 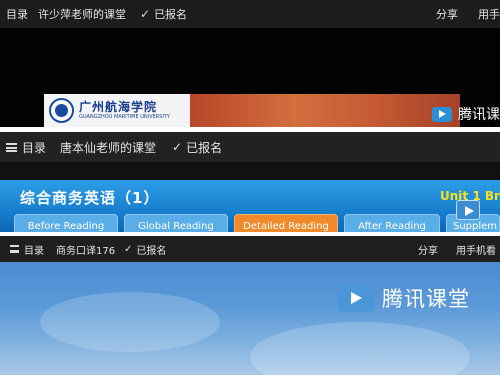 I want to click on watch-on-phone-button: 用手, so click(x=489, y=14).